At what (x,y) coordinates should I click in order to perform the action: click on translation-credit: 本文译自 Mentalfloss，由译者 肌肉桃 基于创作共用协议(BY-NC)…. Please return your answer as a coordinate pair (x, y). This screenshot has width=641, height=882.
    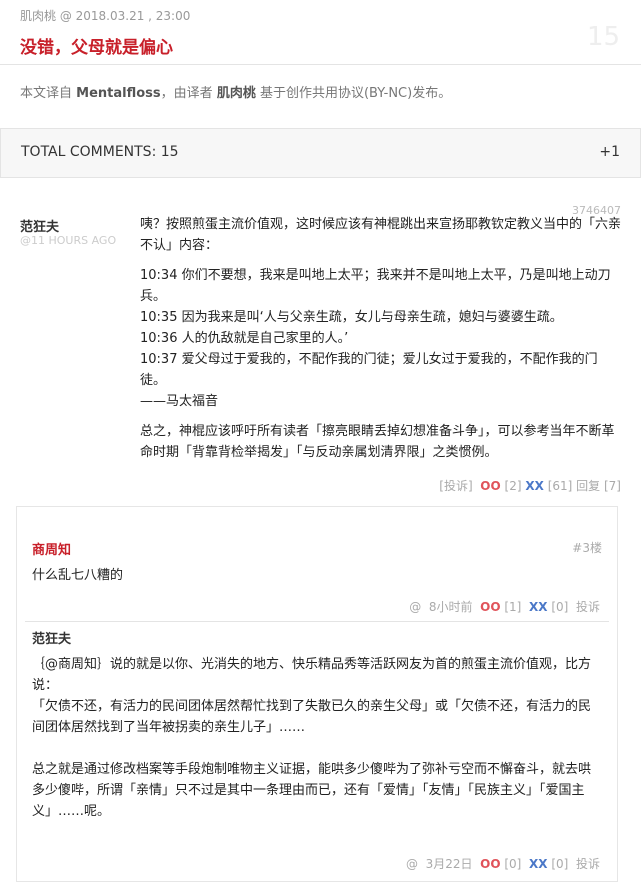
    Looking at the image, I should click on (235, 91).